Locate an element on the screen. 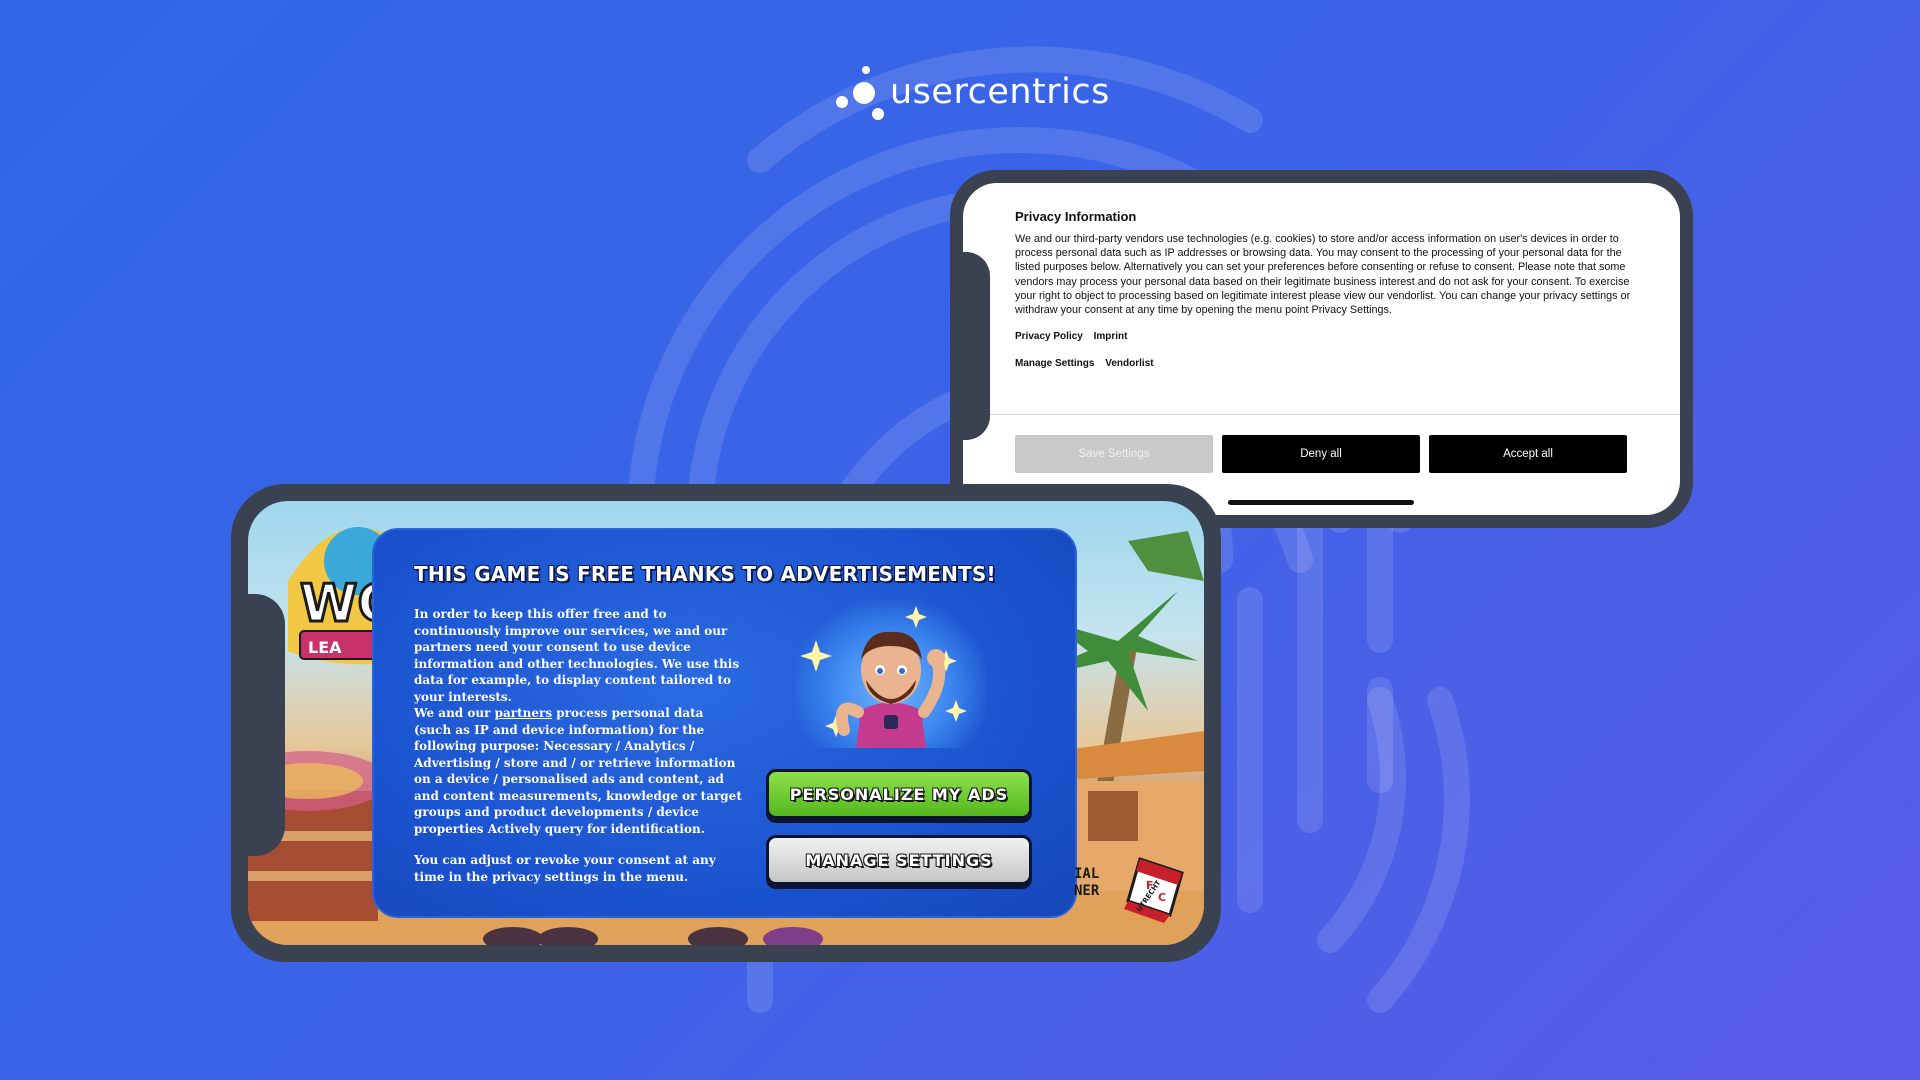 This screenshot has height=1080, width=1920. privacy-links-row-2: Manage Settings Vendorlist is located at coordinates (1088, 363).